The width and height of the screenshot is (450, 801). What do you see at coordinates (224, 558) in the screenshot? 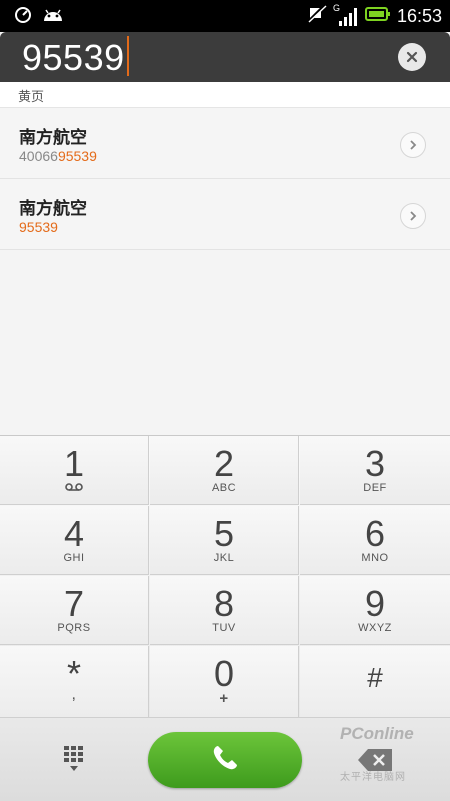
I see `key-letters: JKL` at bounding box center [224, 558].